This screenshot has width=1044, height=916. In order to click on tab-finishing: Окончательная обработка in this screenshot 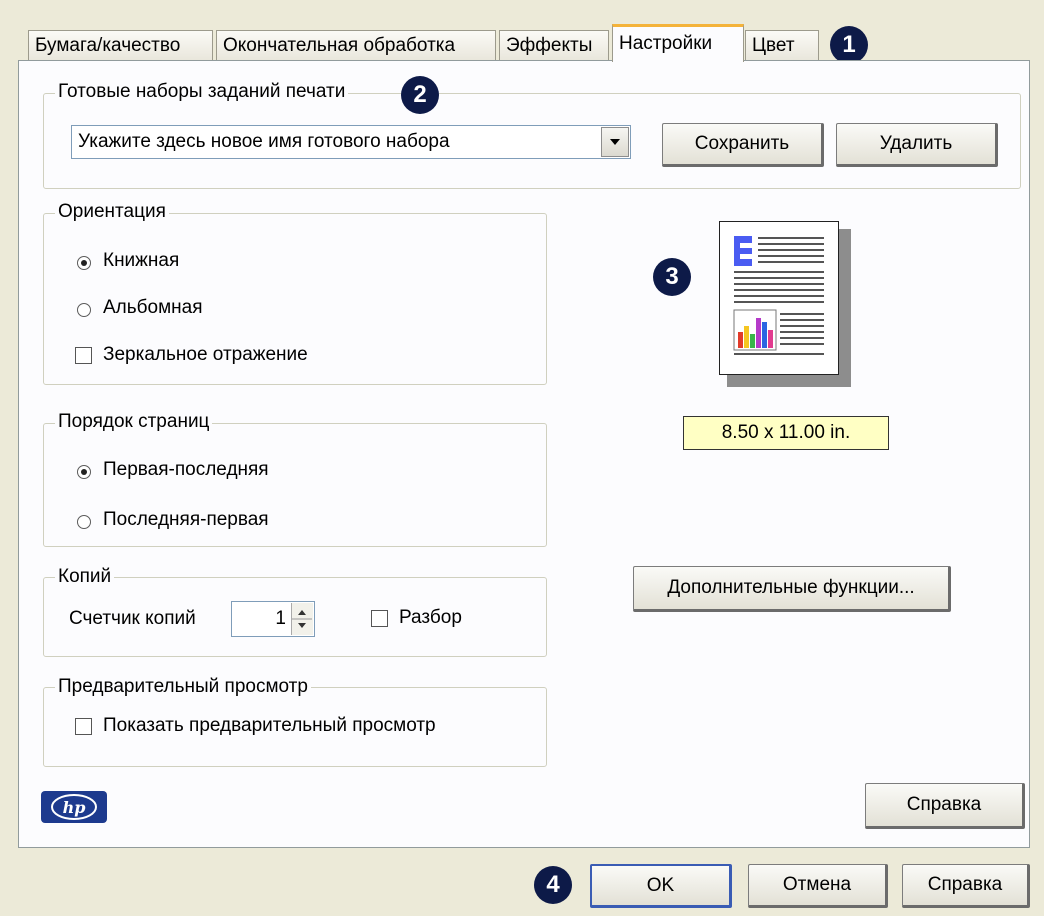, I will do `click(356, 45)`.